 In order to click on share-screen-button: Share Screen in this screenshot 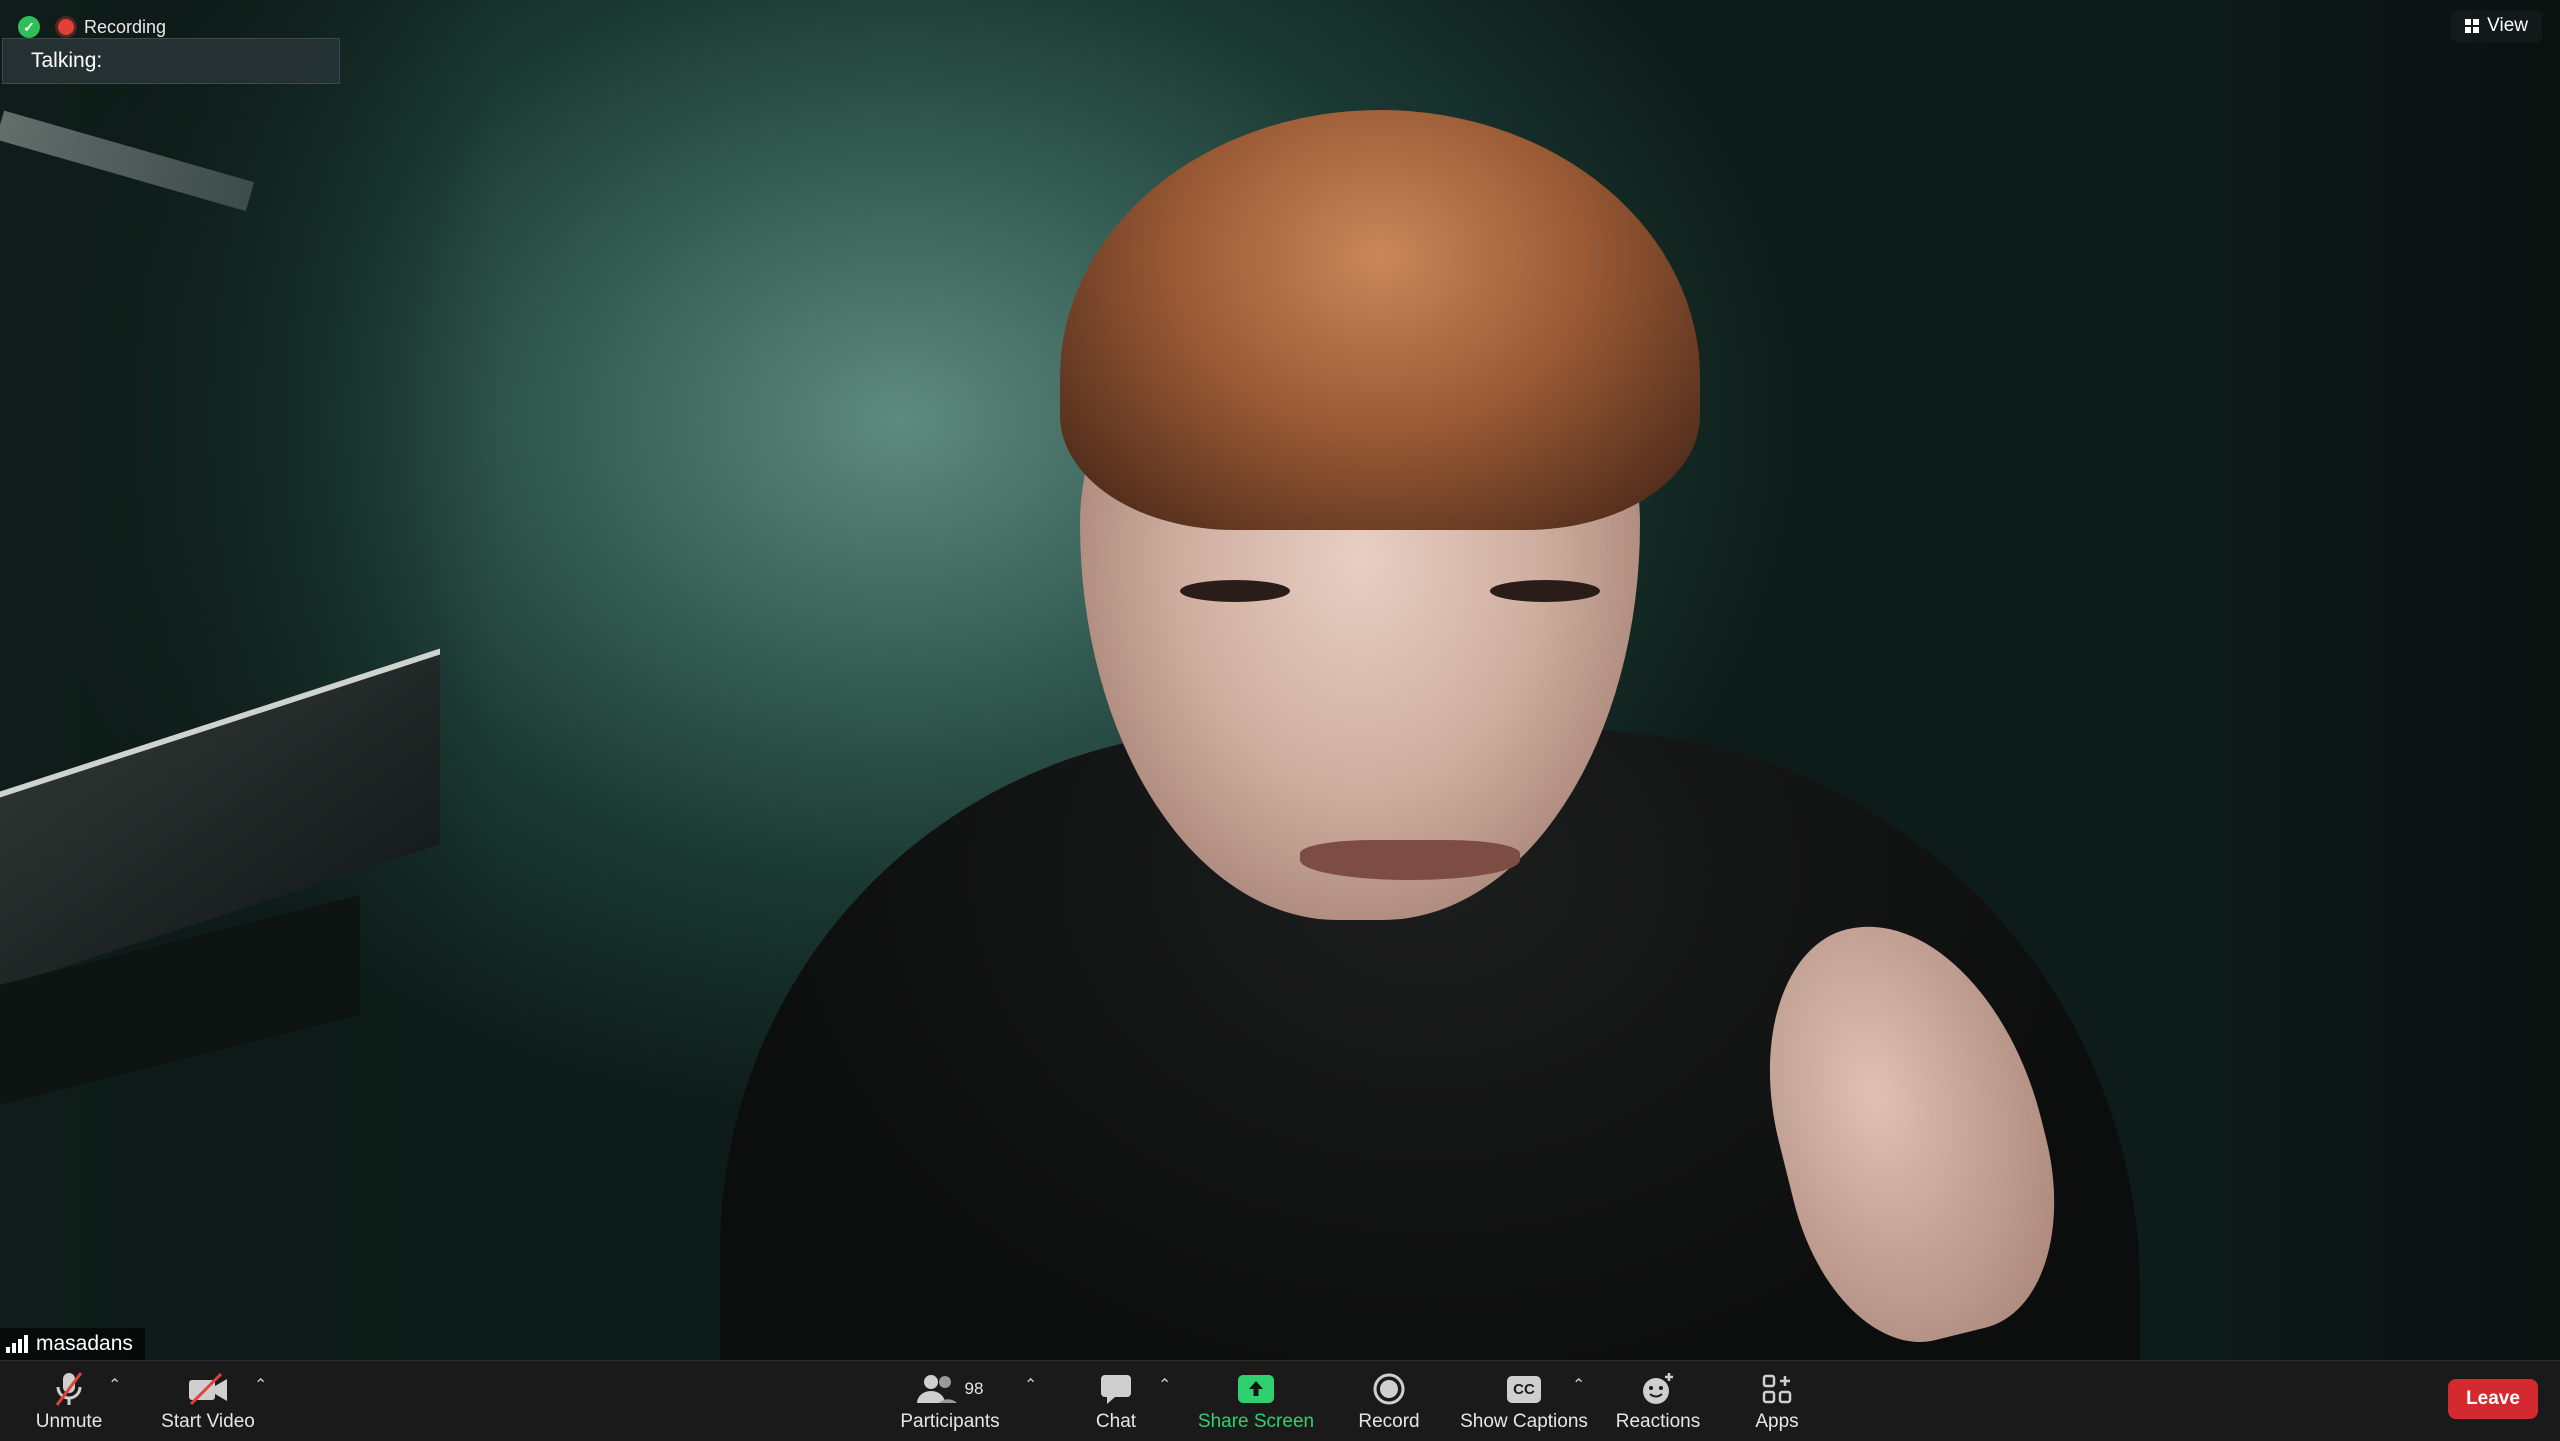, I will do `click(1256, 1403)`.